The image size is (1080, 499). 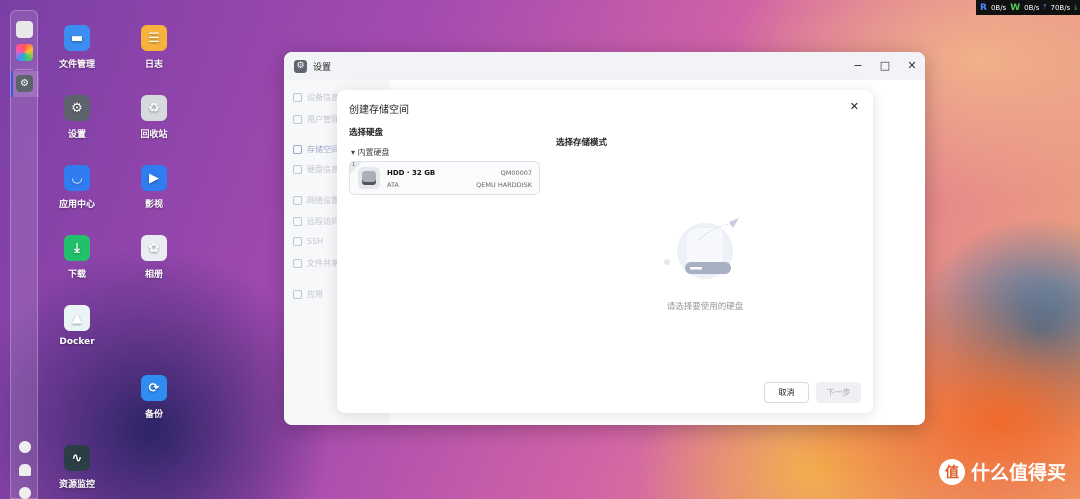 I want to click on desktop-app: ⟳ 备份, so click(x=154, y=397).